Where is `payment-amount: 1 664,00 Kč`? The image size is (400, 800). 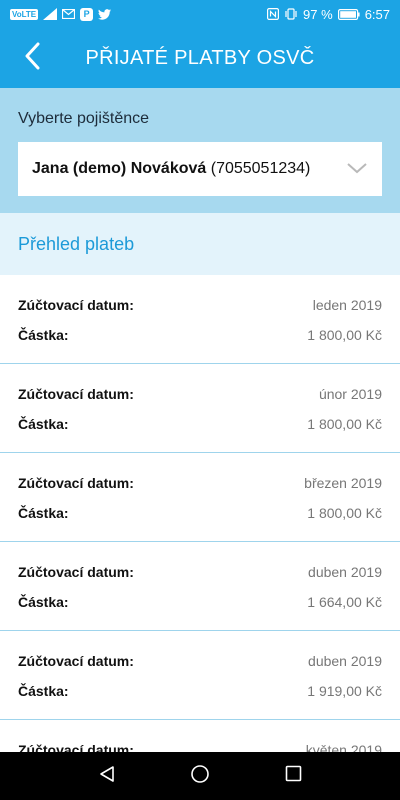 payment-amount: 1 664,00 Kč is located at coordinates (344, 602).